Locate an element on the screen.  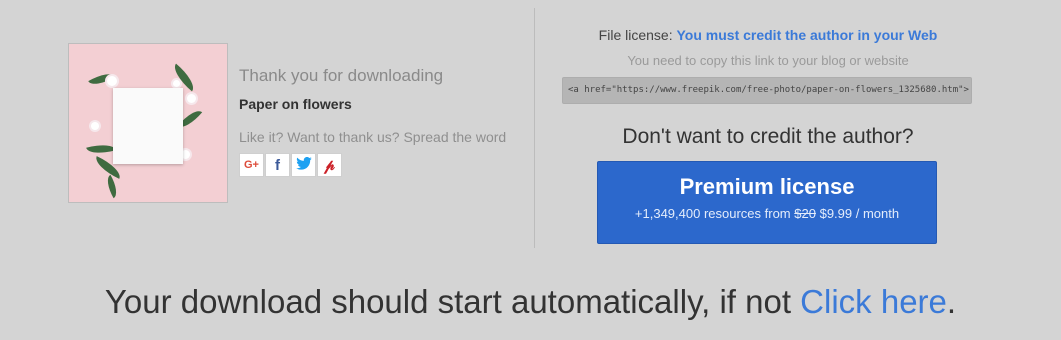
google-plus-icon: G+ is located at coordinates (251, 165).